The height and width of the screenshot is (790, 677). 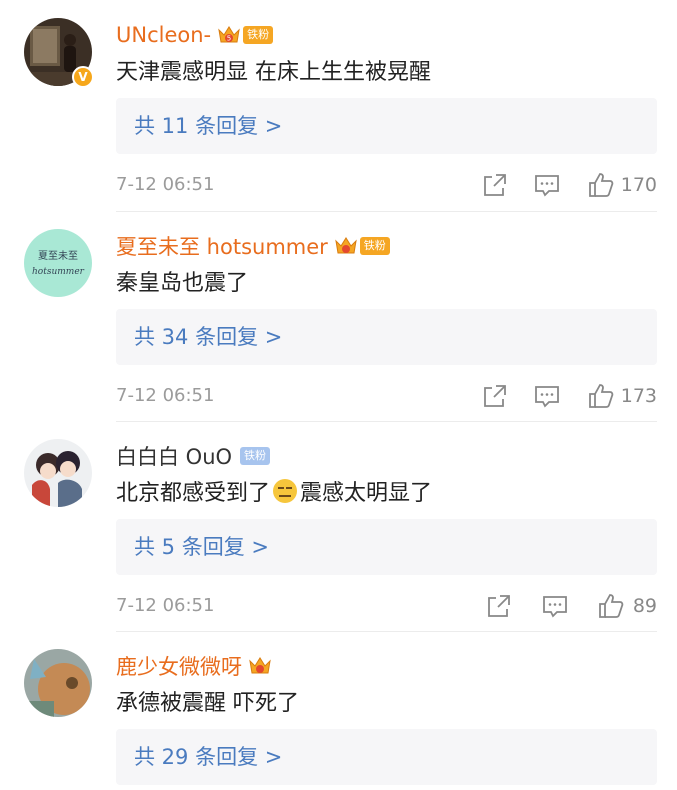 I want to click on crown-level: 5, so click(x=229, y=39).